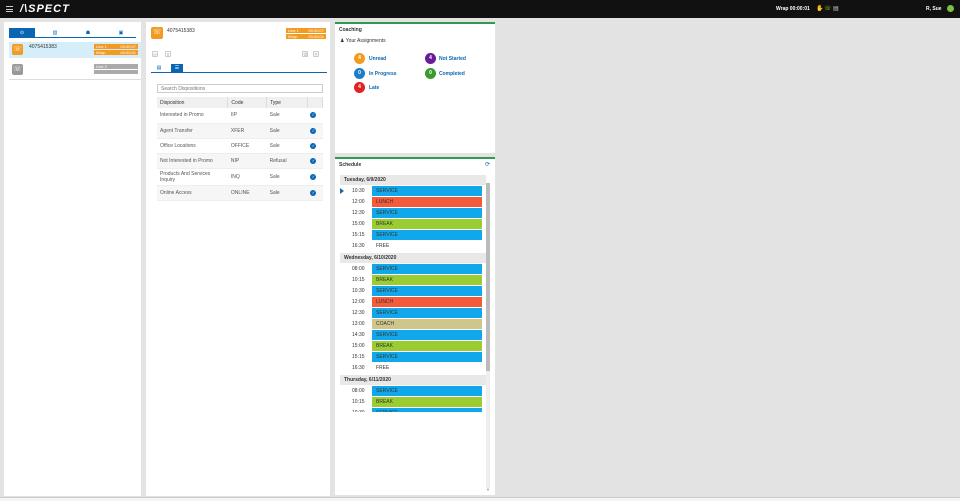 This screenshot has width=960, height=501. I want to click on hamburger-menu-icon, so click(9, 9).